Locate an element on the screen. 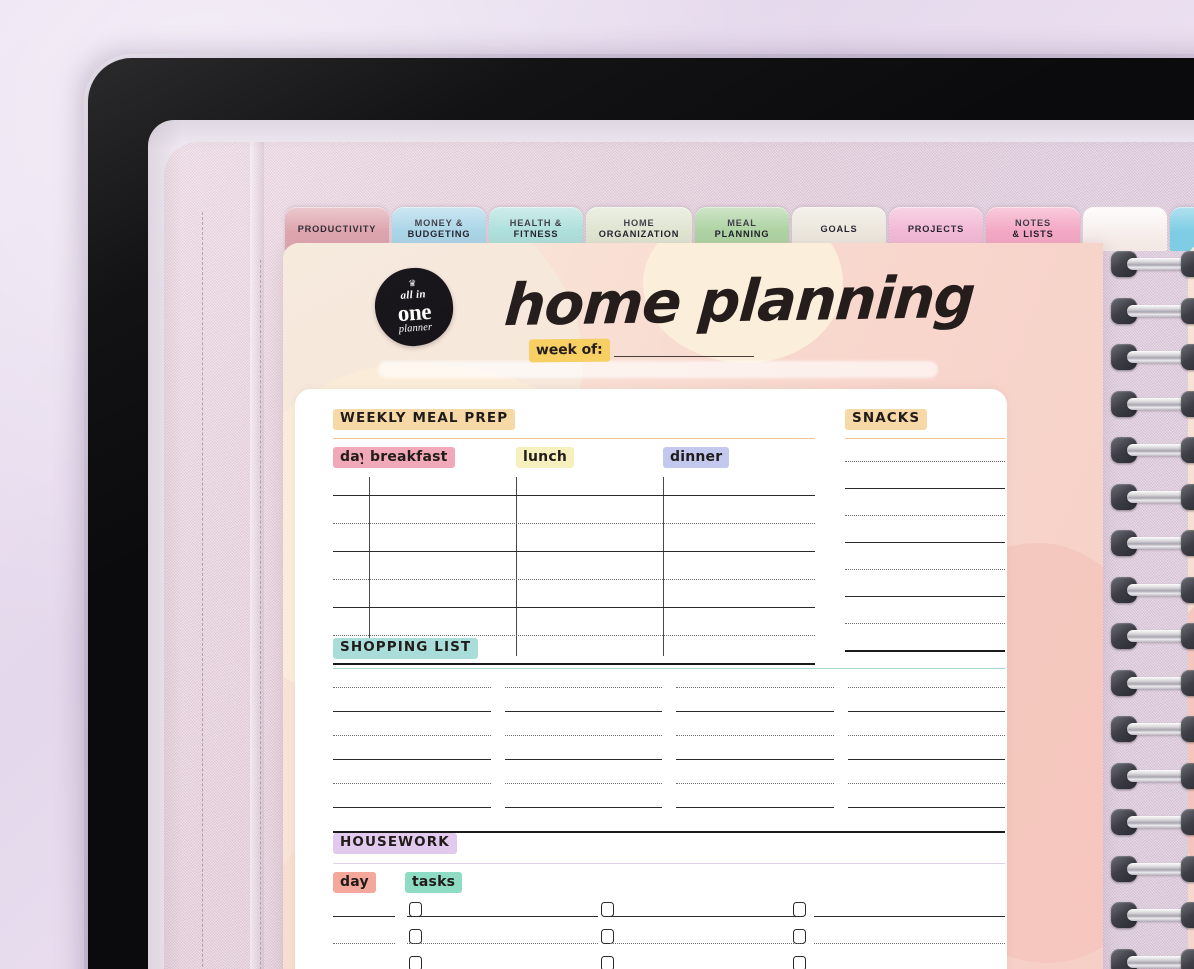 This screenshot has height=969, width=1194. logo-line-3: planner is located at coordinates (415, 328).